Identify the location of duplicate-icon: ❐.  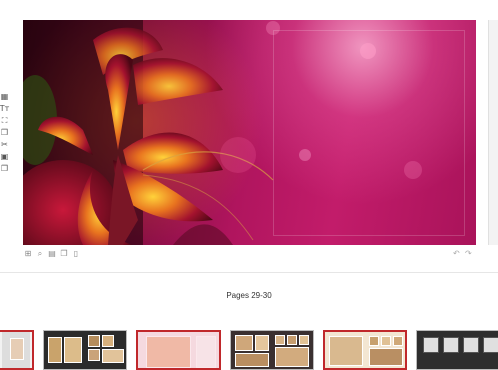
(64, 254).